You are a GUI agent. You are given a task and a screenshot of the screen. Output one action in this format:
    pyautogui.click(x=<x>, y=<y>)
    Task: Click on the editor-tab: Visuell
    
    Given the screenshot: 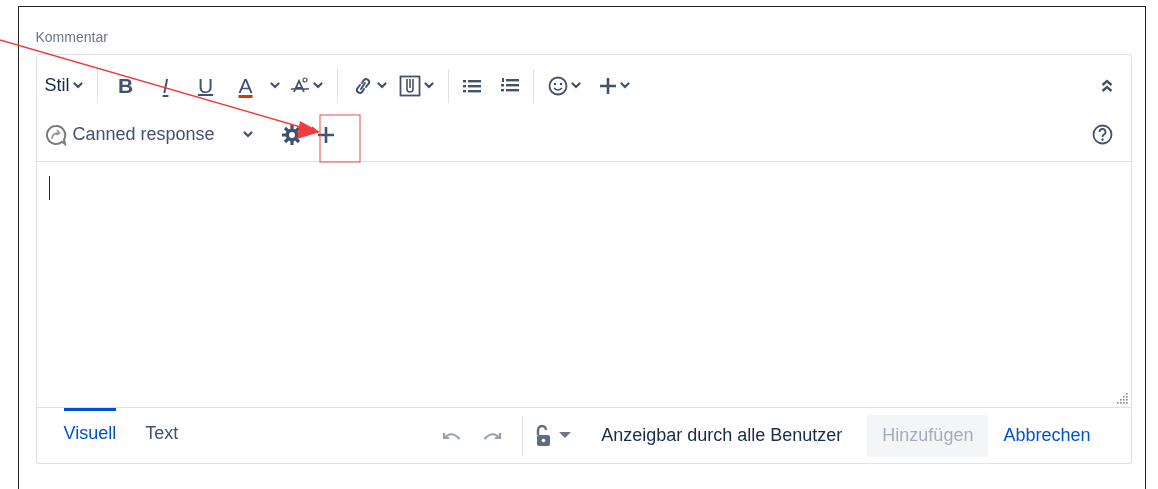 What is the action you would take?
    pyautogui.click(x=90, y=435)
    